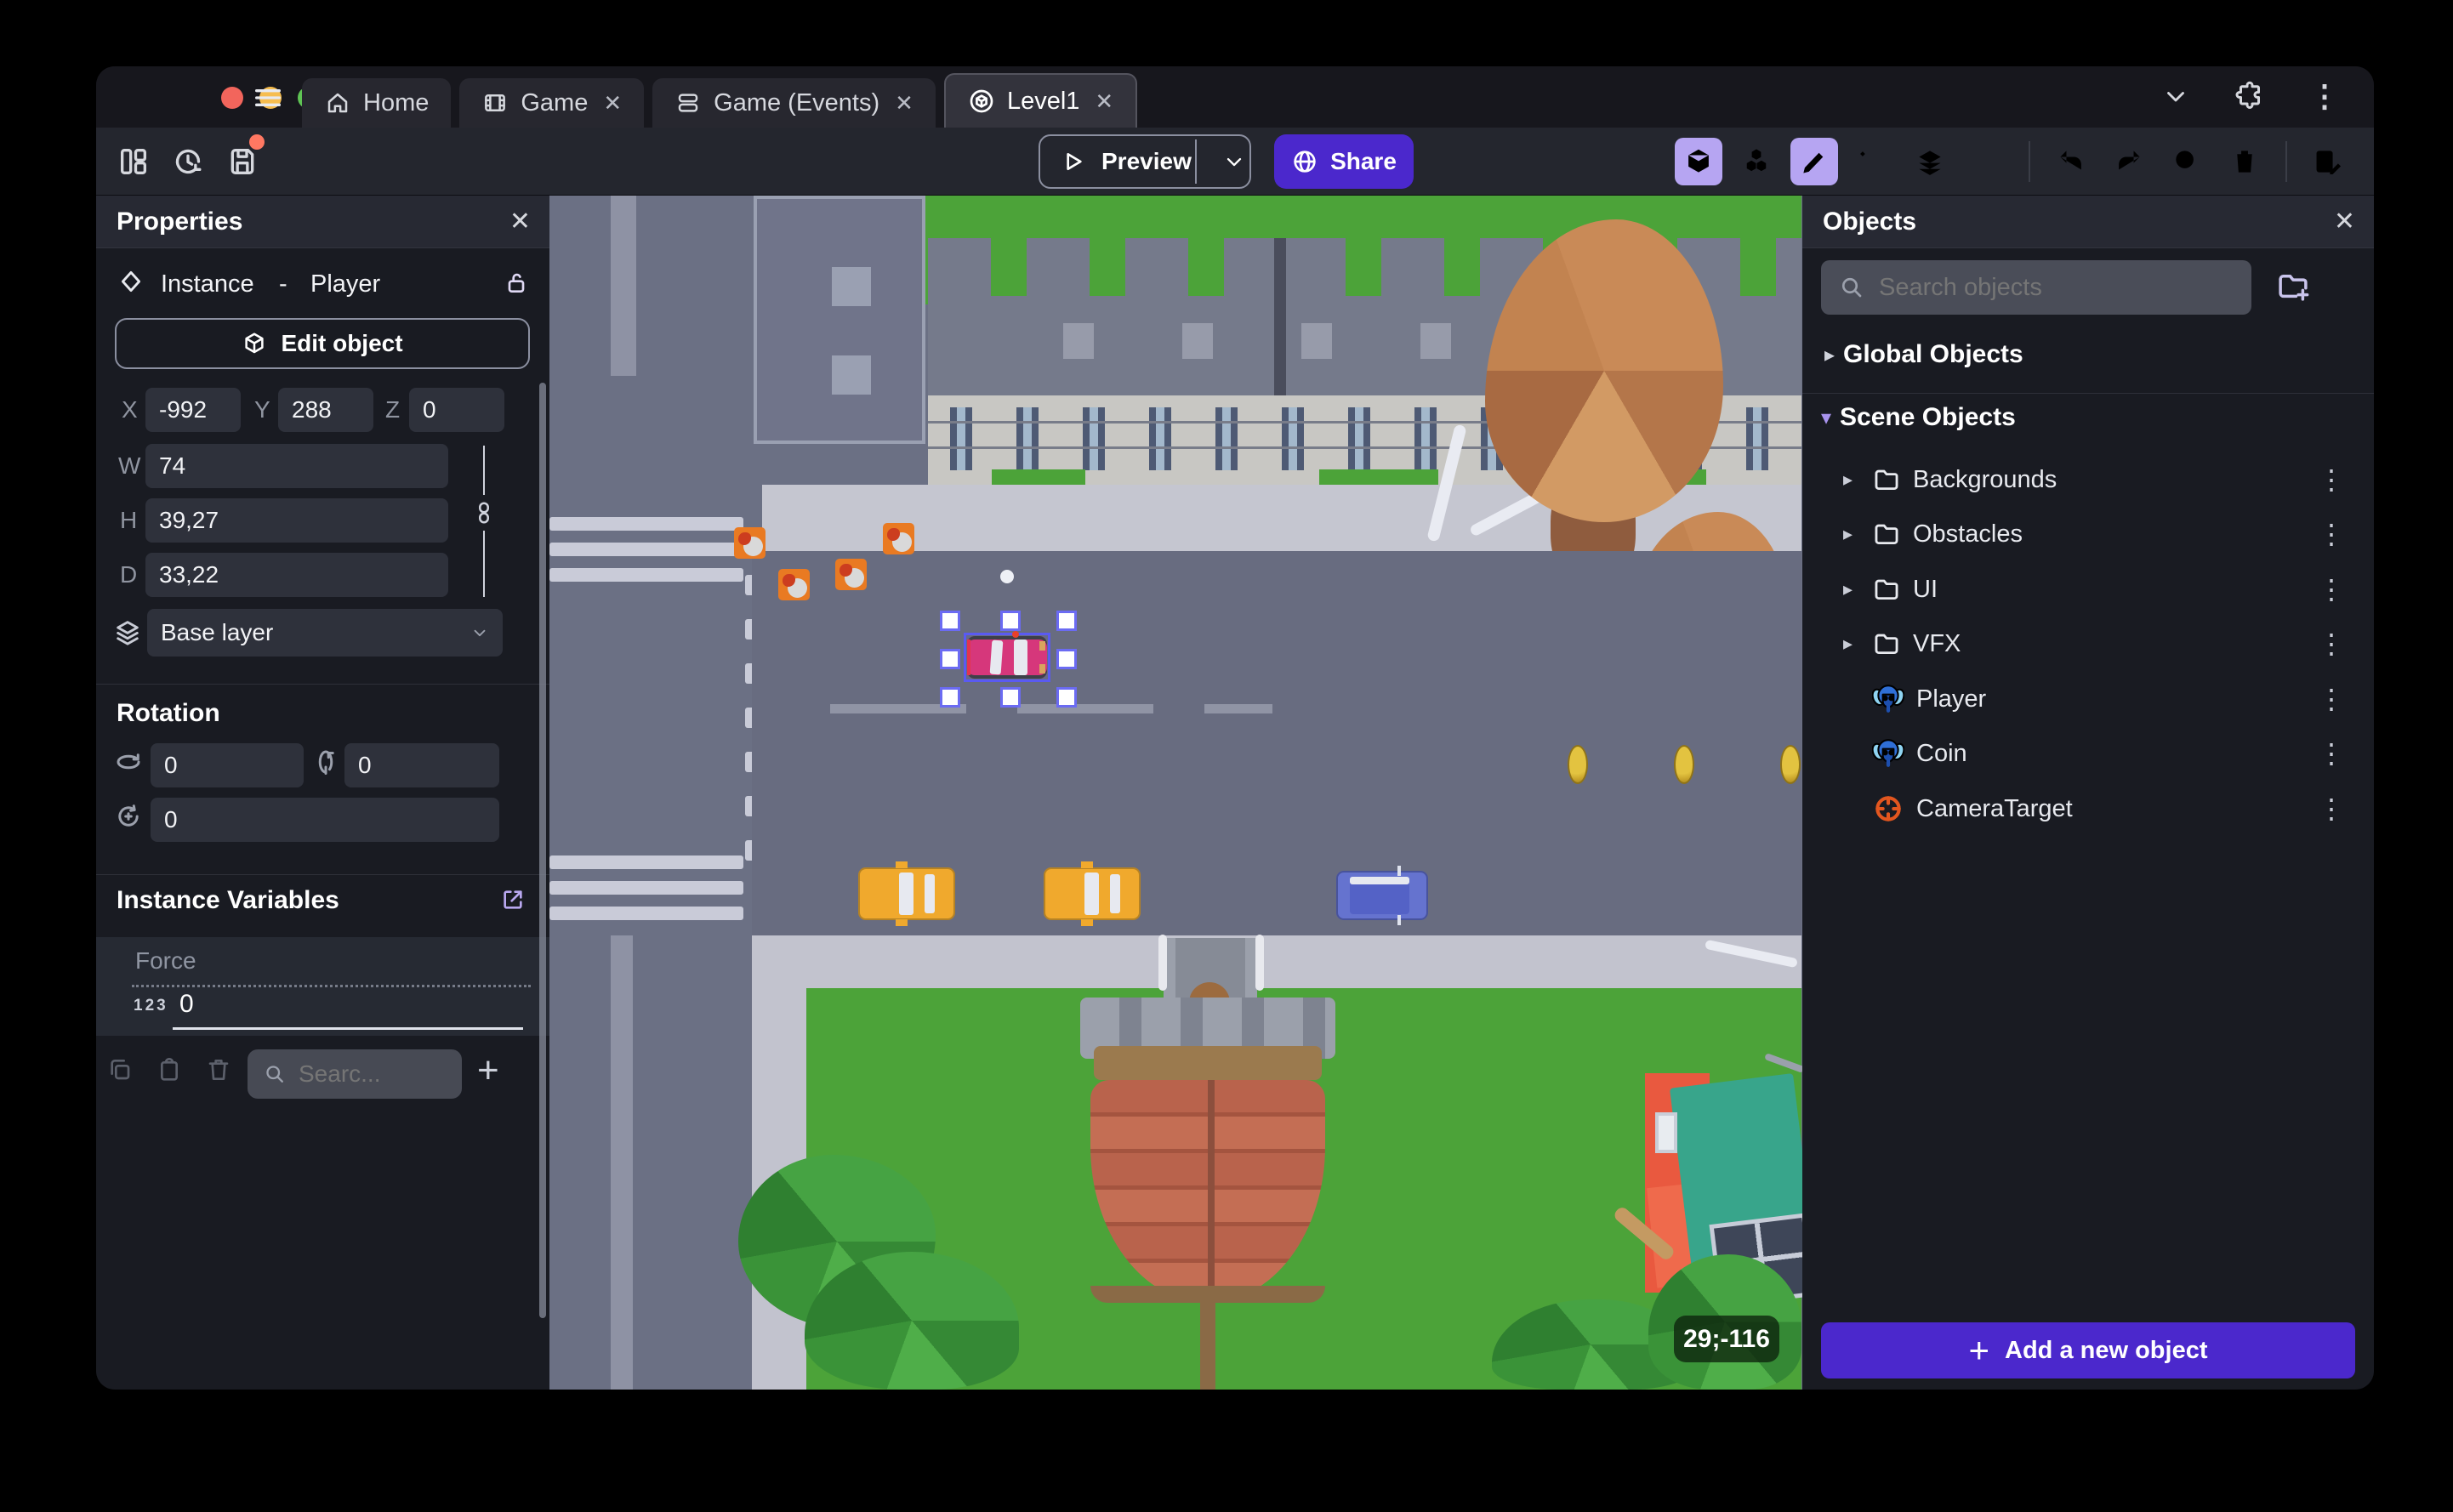  What do you see at coordinates (227, 765) in the screenshot?
I see `rotation-x-input` at bounding box center [227, 765].